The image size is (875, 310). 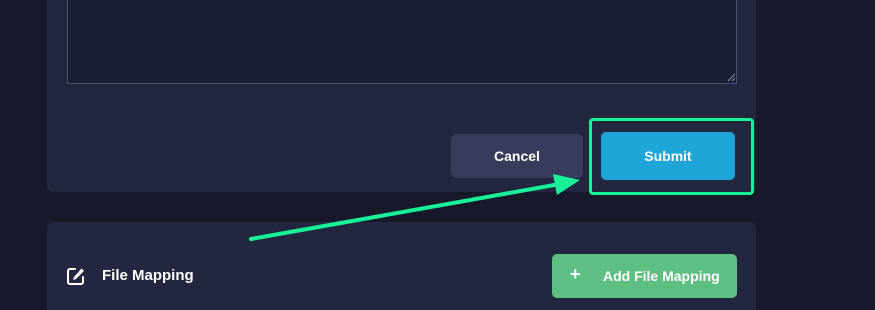 What do you see at coordinates (75, 276) in the screenshot?
I see `edit-icon` at bounding box center [75, 276].